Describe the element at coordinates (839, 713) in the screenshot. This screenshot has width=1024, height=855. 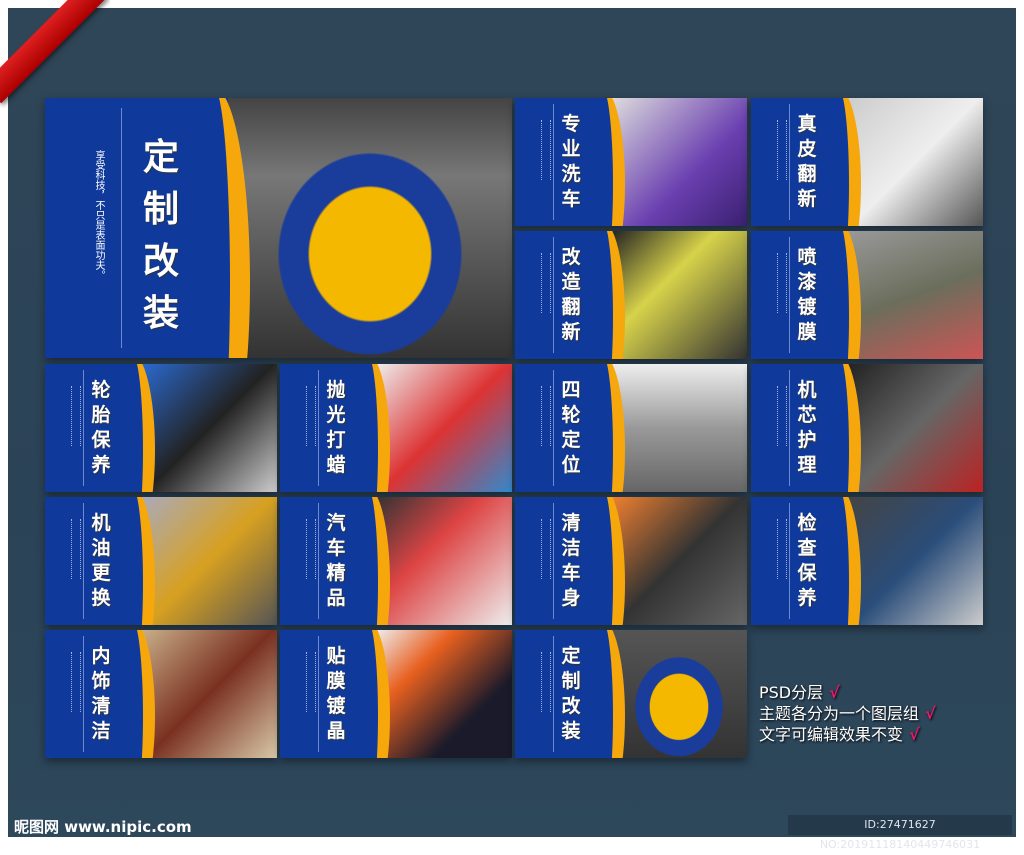
I see `note: 主题各分为一个图层组` at that location.